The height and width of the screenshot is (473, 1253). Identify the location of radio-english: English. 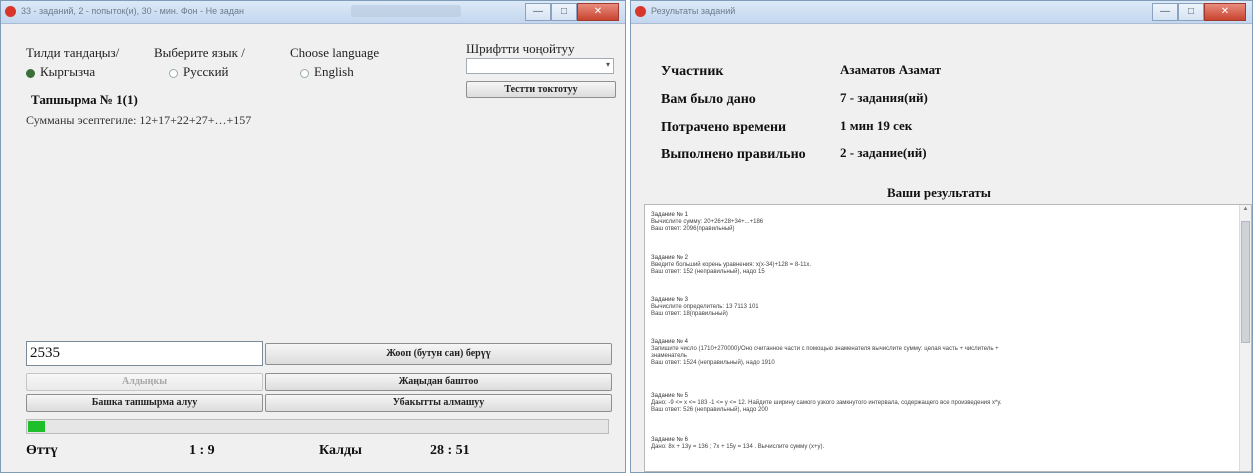
(327, 72).